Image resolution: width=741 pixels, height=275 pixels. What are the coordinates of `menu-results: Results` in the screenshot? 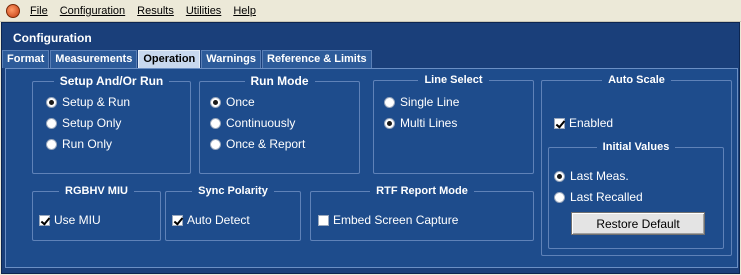 It's located at (155, 11).